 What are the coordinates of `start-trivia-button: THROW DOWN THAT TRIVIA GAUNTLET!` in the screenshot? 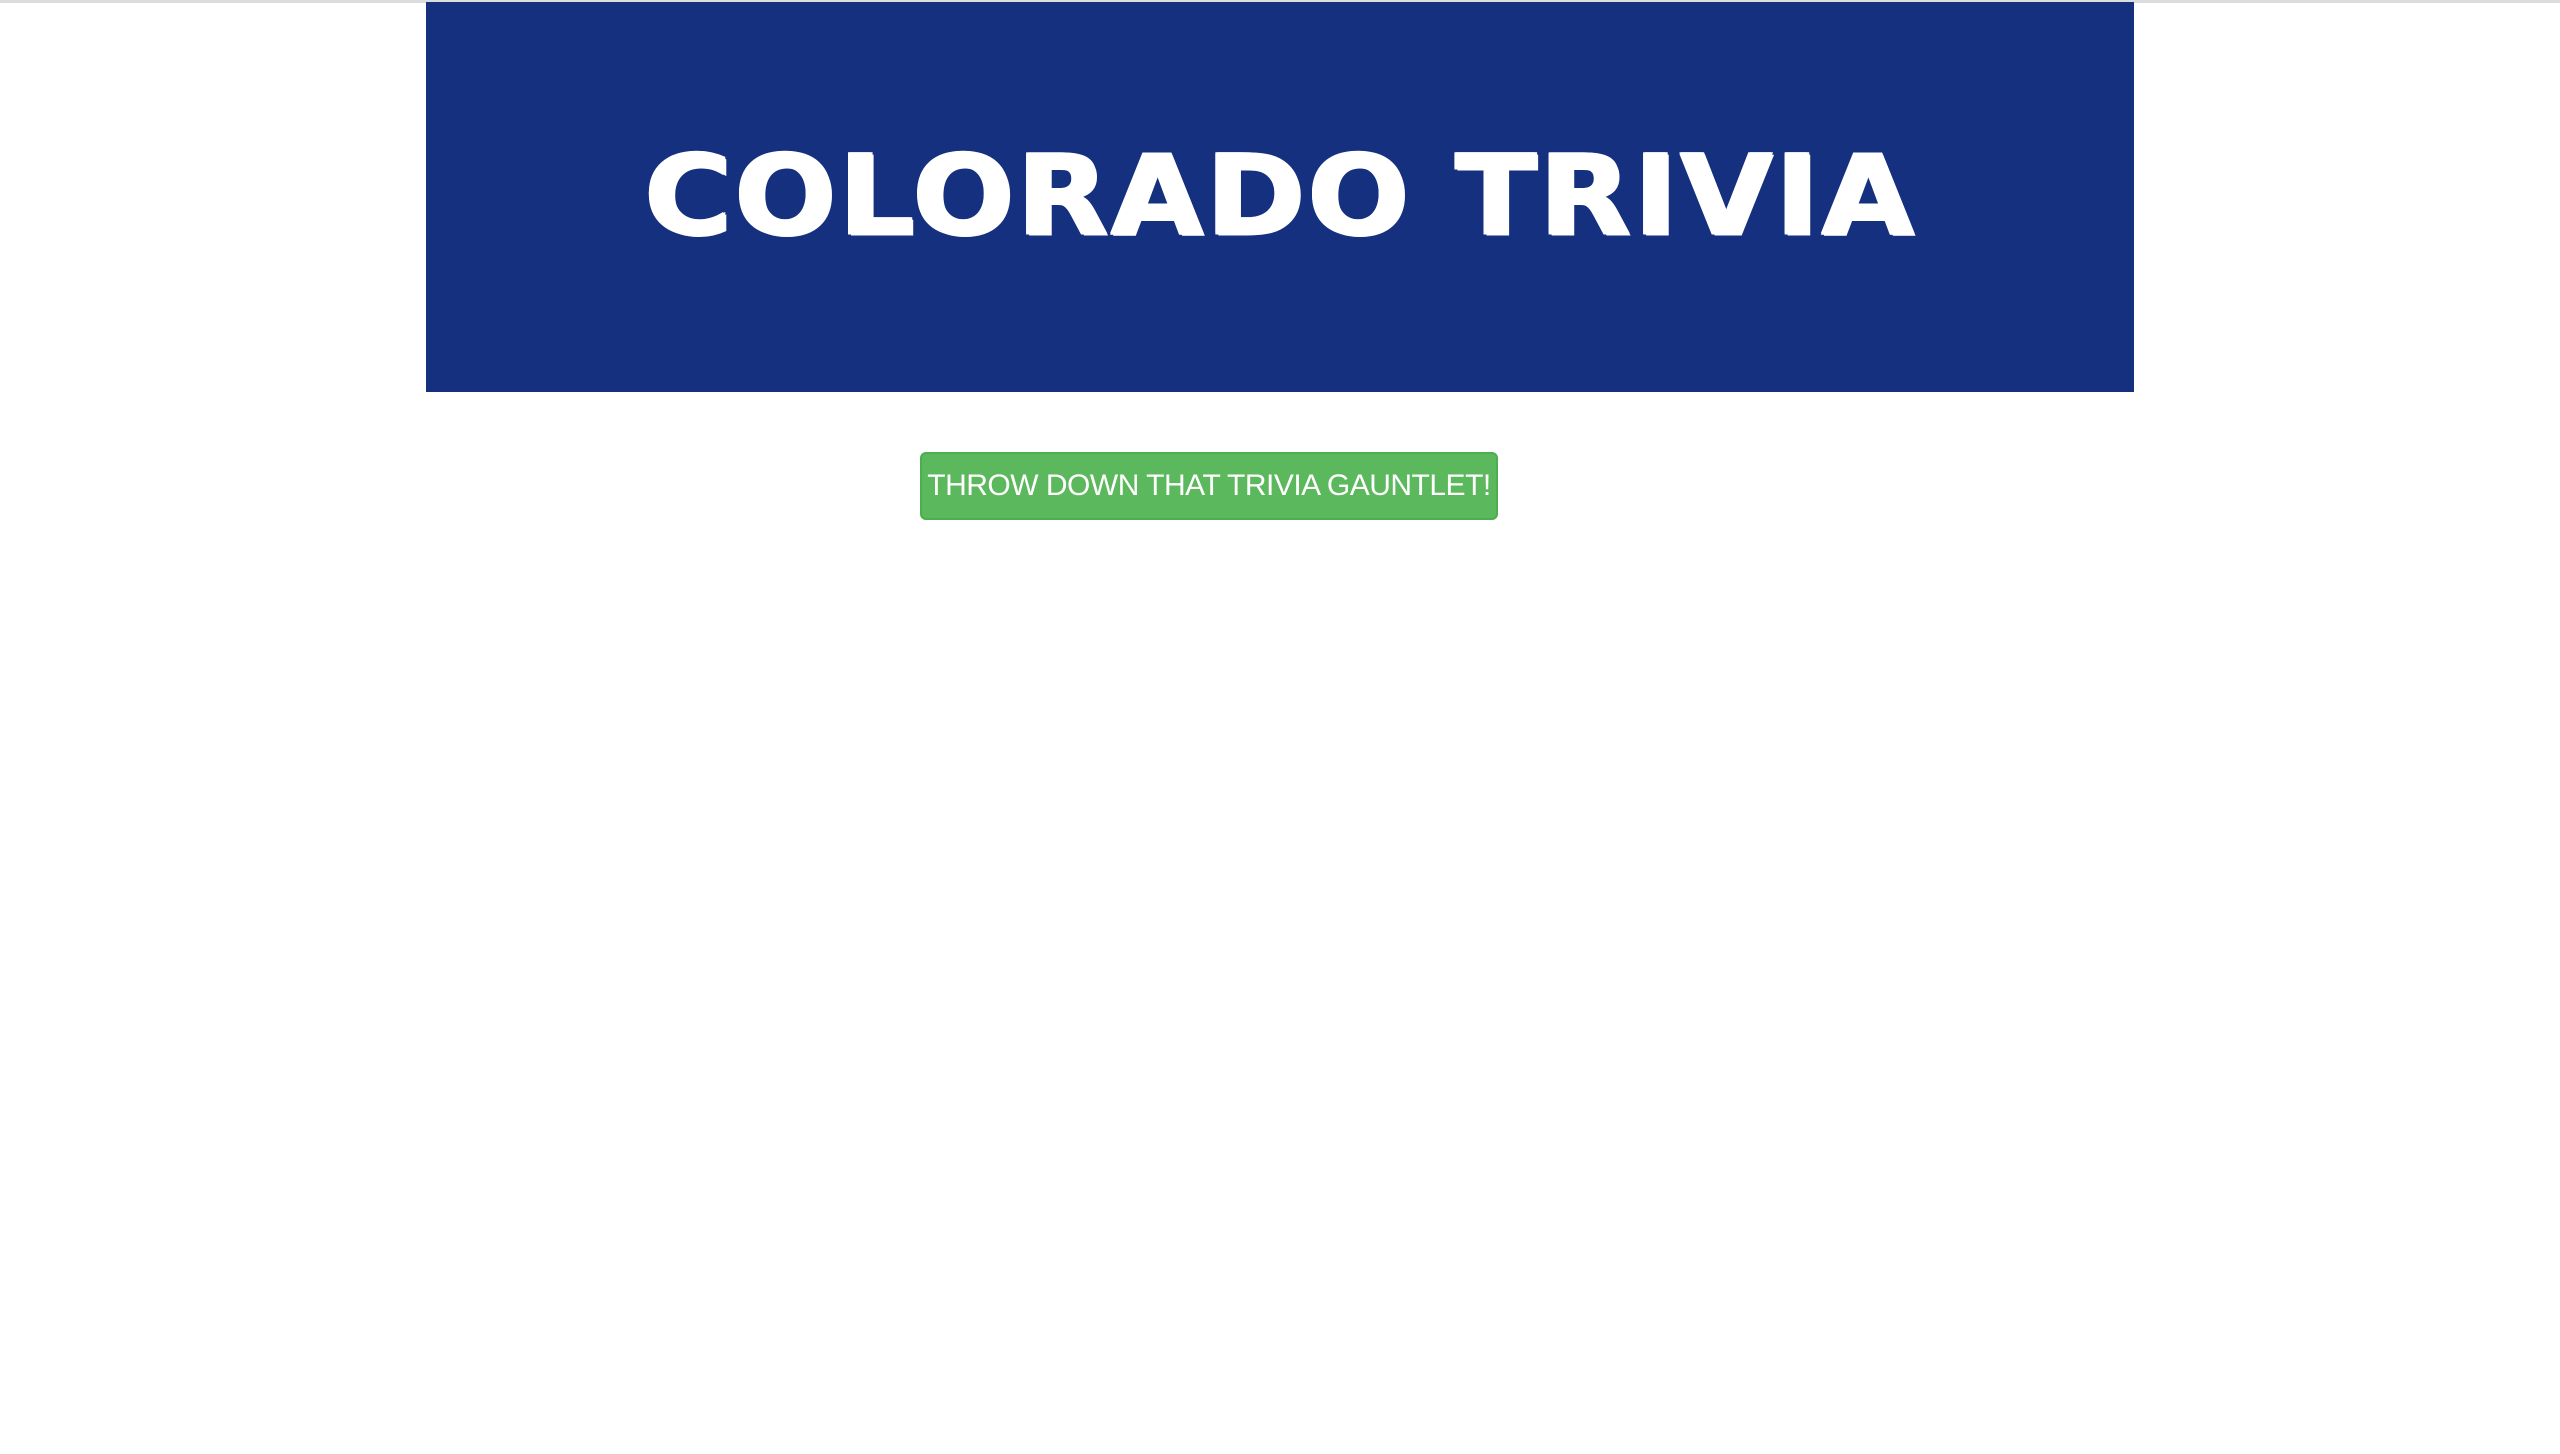 It's located at (1209, 486).